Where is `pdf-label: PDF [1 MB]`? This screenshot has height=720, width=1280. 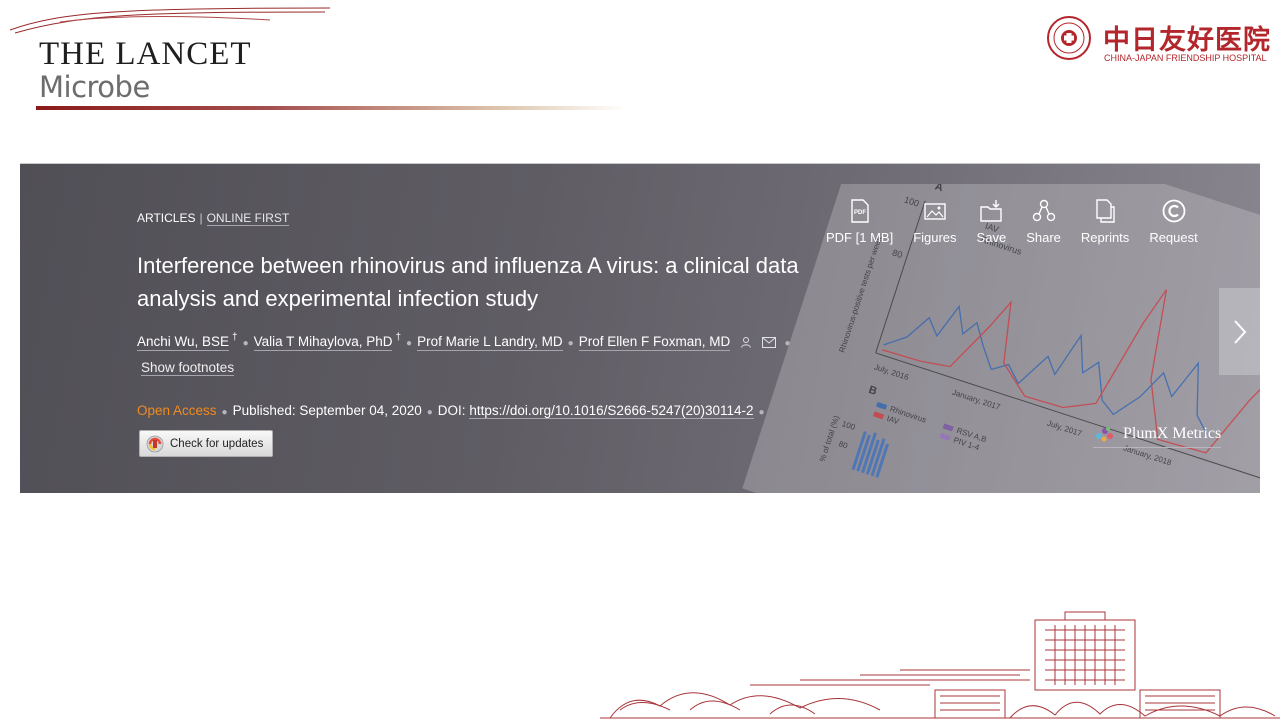 pdf-label: PDF [1 MB] is located at coordinates (860, 237).